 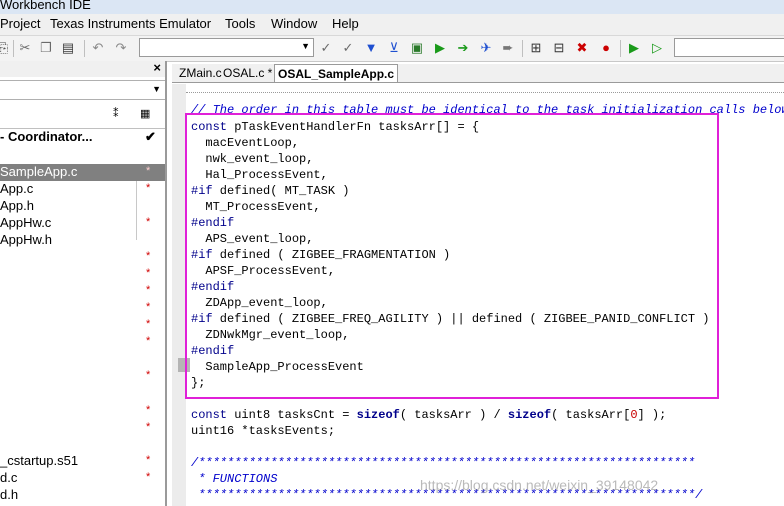 What do you see at coordinates (440, 48) in the screenshot?
I see `make-icon: ▶` at bounding box center [440, 48].